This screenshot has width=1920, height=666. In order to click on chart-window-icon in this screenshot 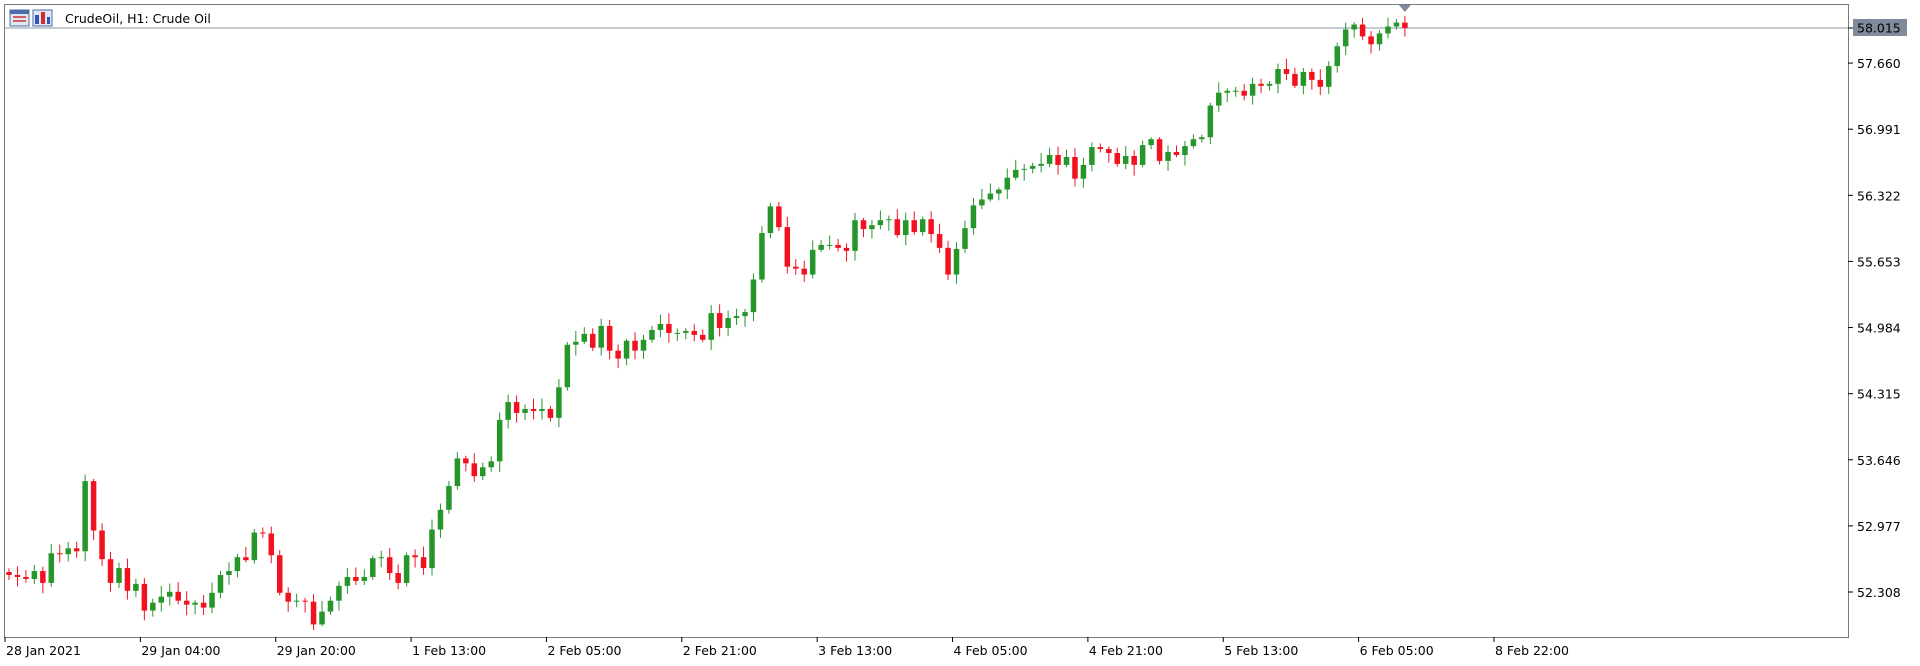, I will do `click(19, 18)`.